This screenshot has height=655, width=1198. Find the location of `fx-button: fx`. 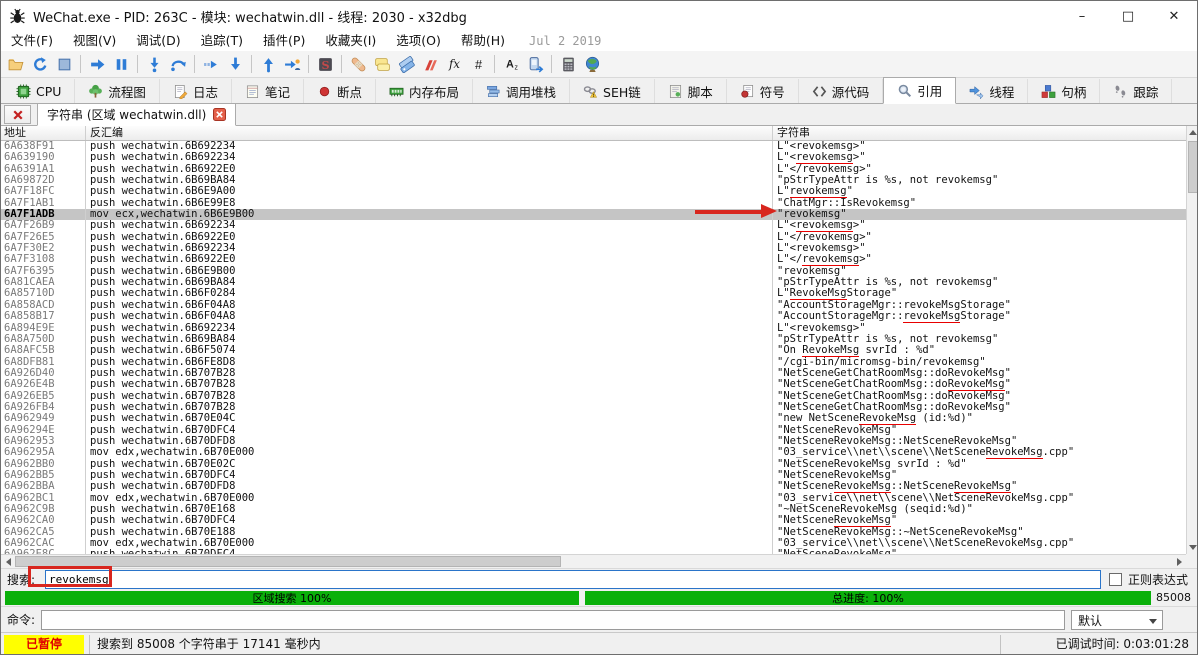

fx-button: fx is located at coordinates (454, 64).